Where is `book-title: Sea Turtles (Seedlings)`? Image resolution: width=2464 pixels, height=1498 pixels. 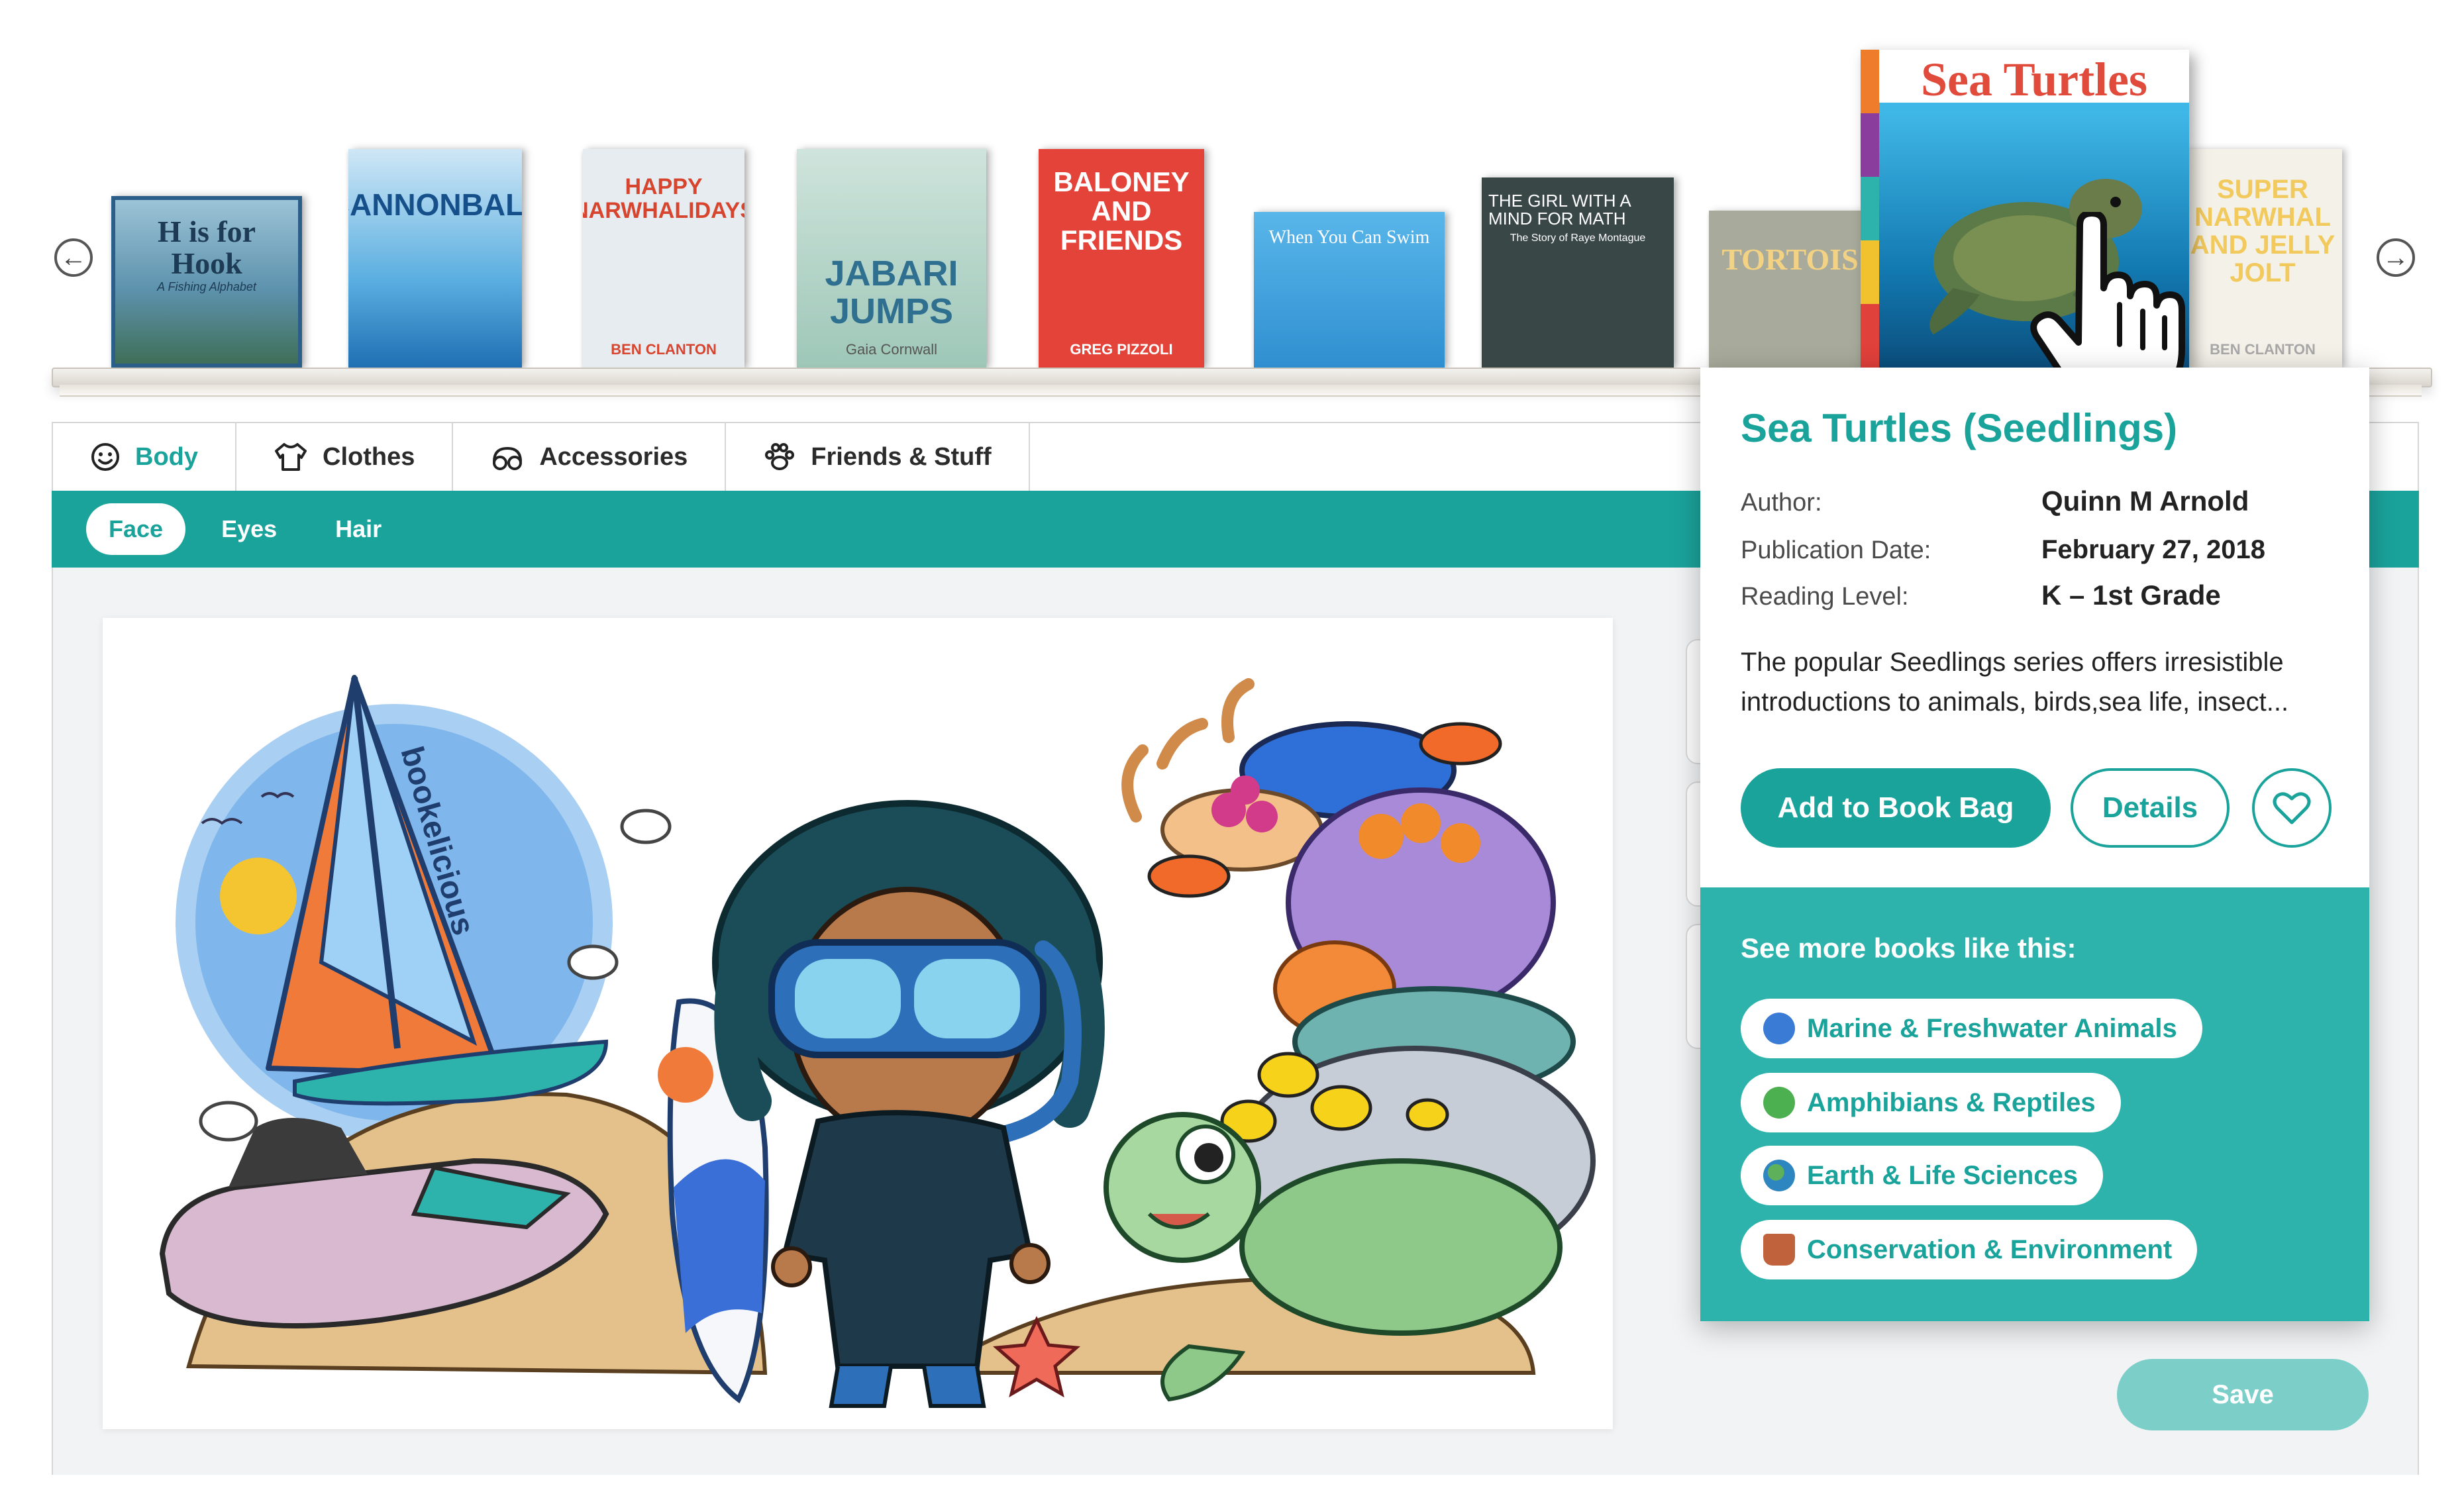
book-title: Sea Turtles (Seedlings) is located at coordinates (1960, 428).